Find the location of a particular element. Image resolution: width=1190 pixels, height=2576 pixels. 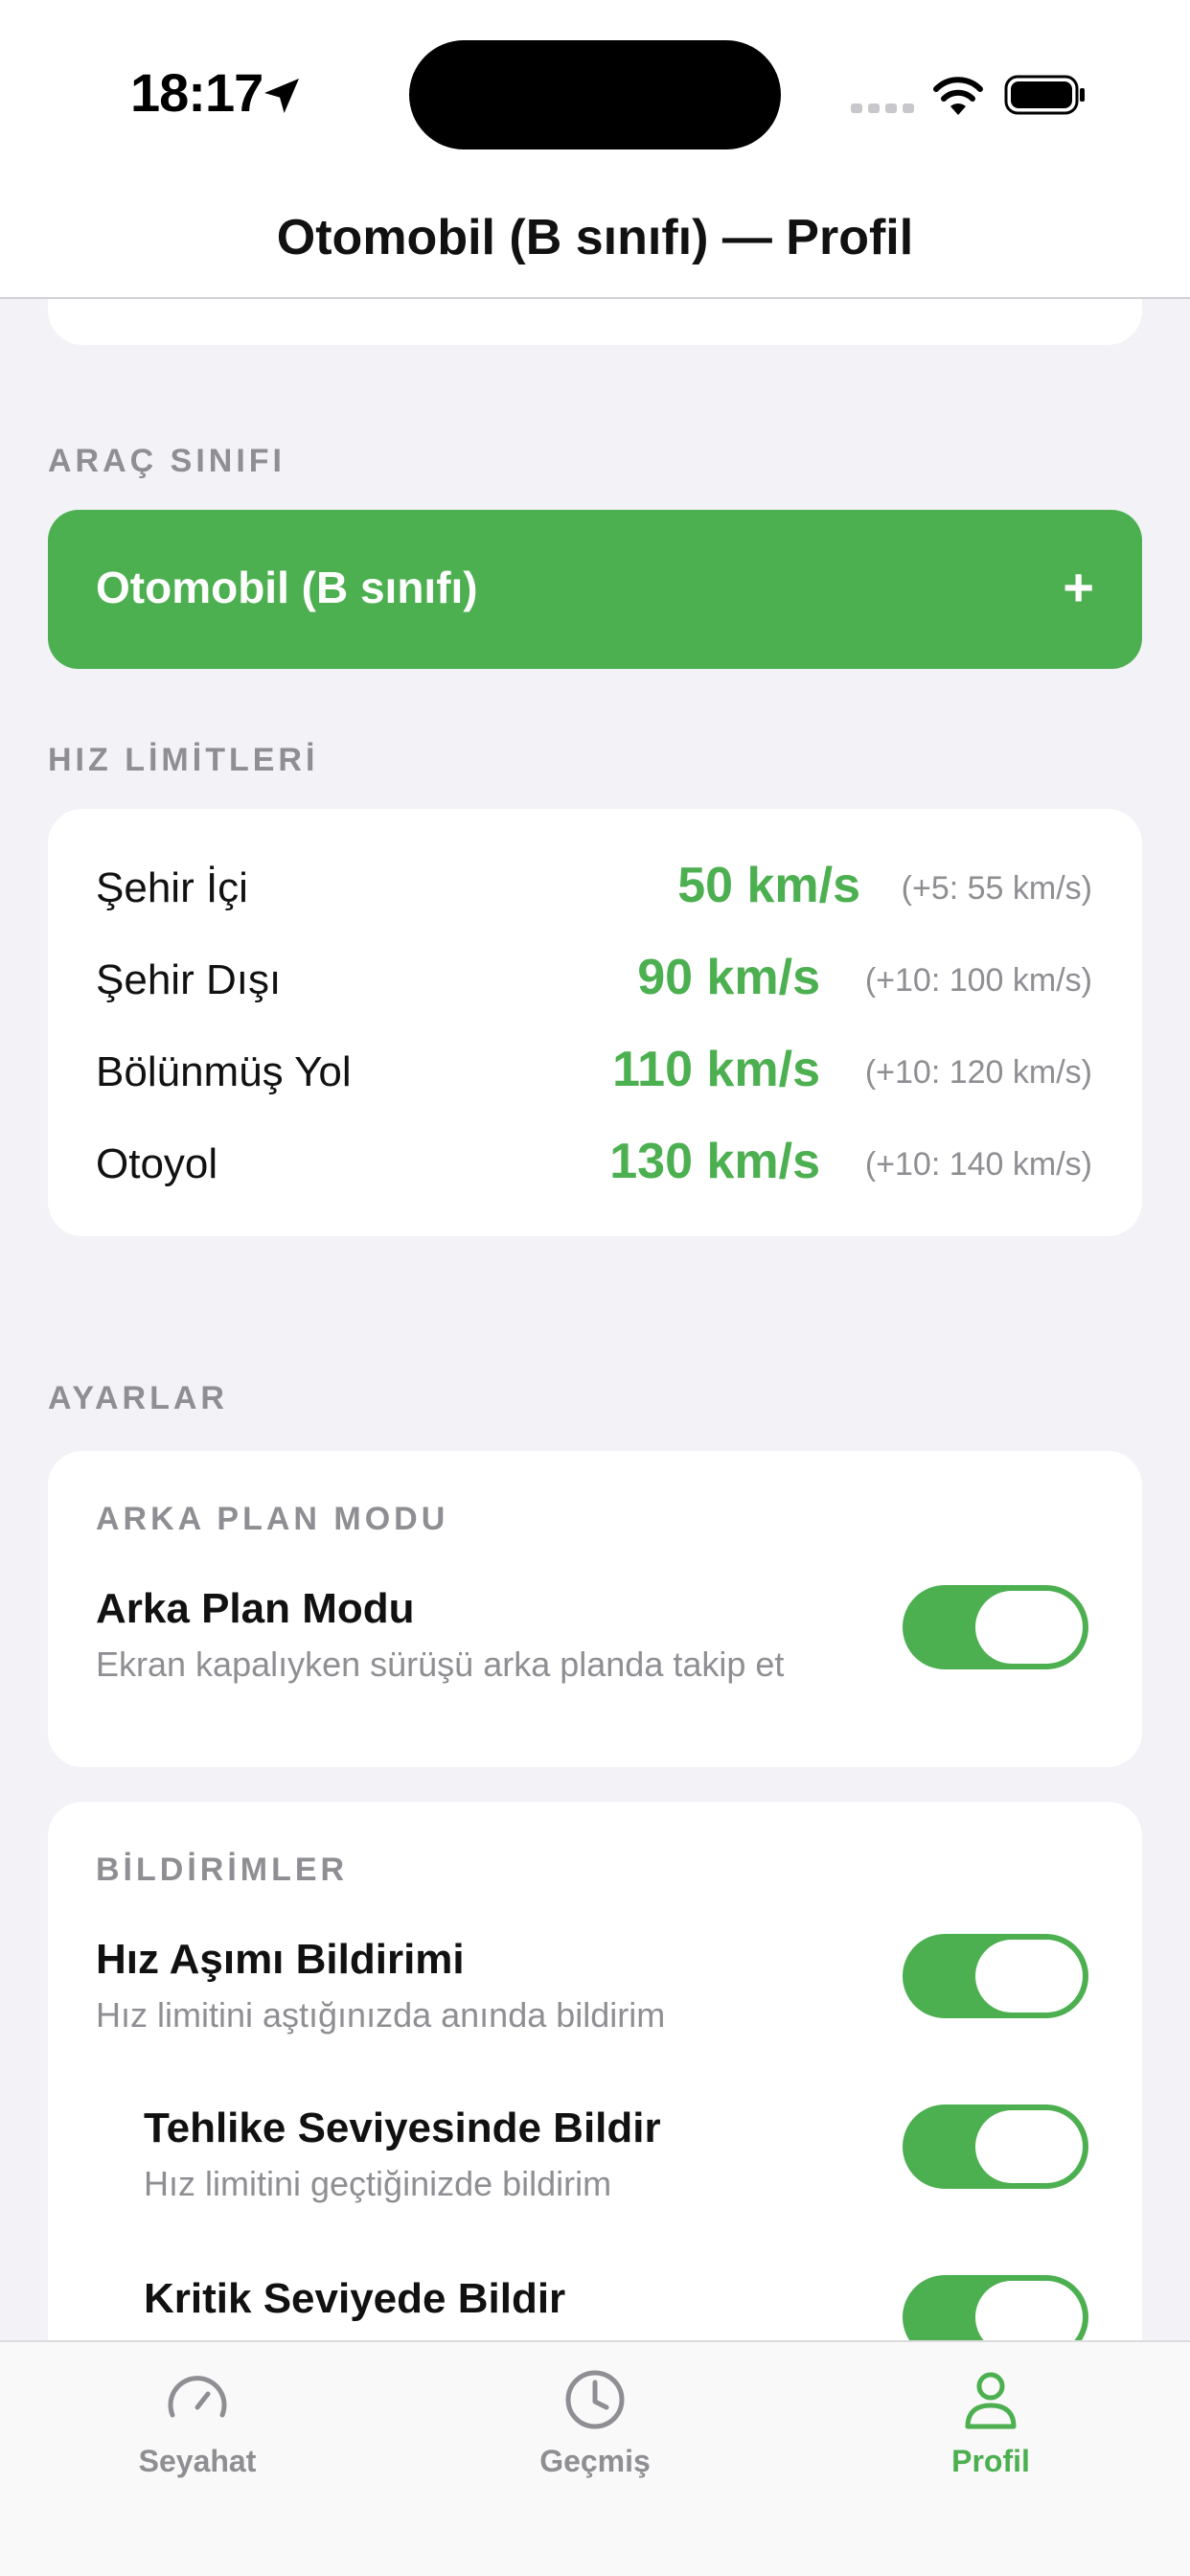

tab-seyahat: Seyahat is located at coordinates (198, 2422).